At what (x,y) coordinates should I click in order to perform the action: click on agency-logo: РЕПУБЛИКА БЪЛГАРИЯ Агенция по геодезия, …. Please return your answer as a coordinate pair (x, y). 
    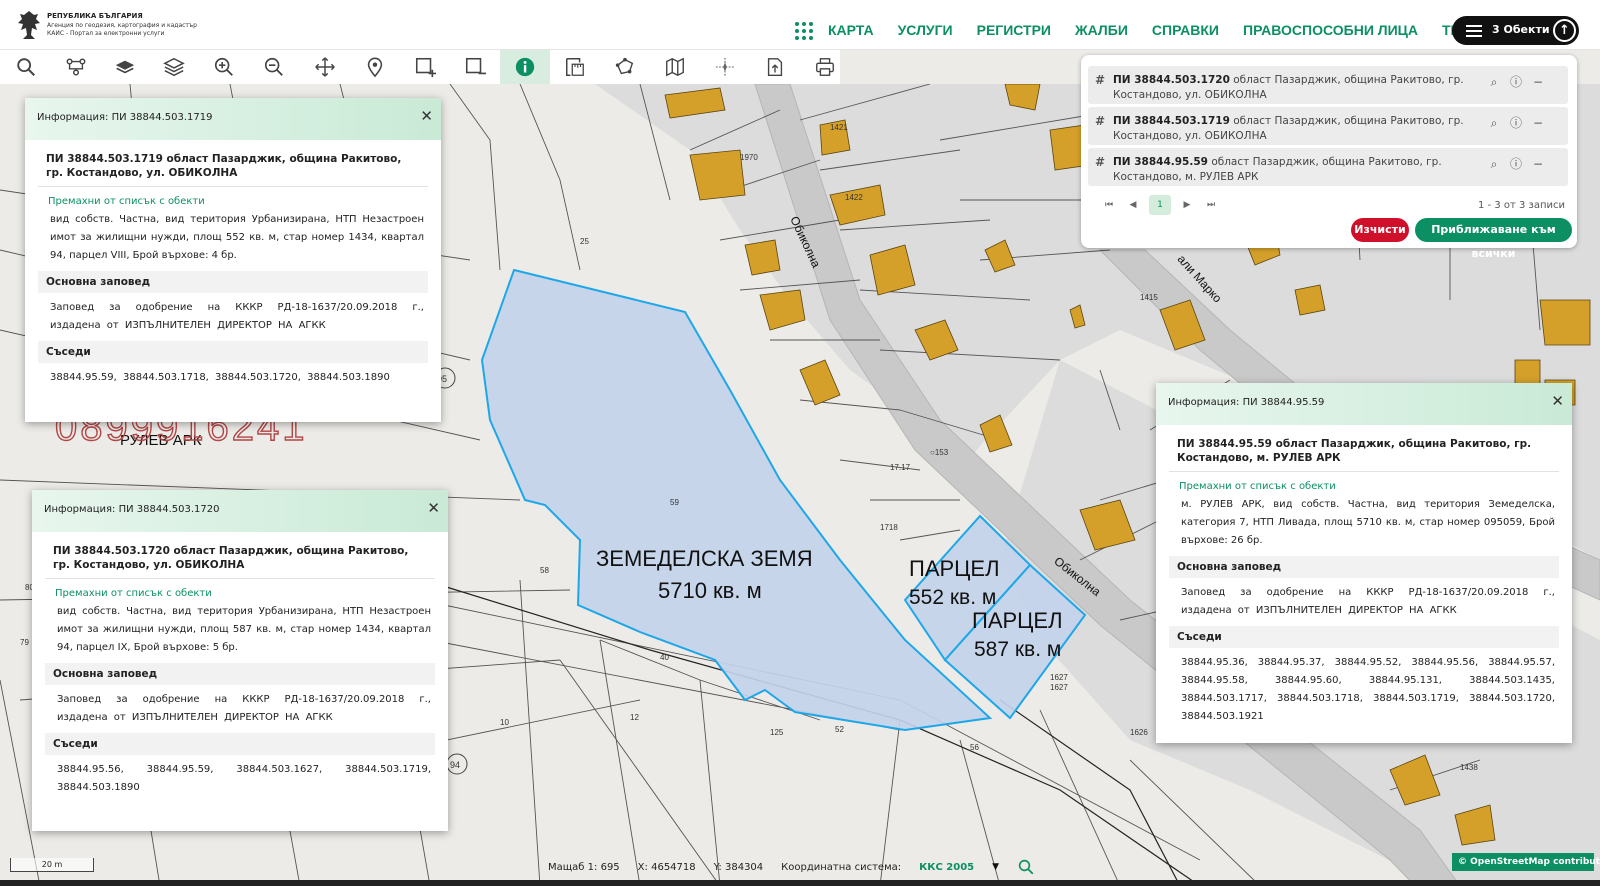
    Looking at the image, I should click on (106, 25).